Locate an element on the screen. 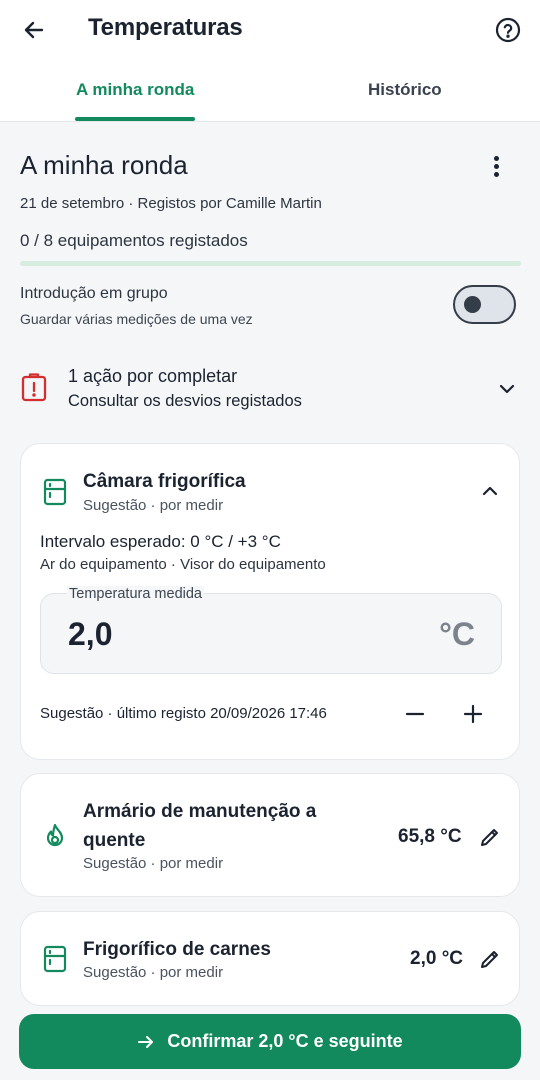  arrow-left-icon is located at coordinates (34, 30).